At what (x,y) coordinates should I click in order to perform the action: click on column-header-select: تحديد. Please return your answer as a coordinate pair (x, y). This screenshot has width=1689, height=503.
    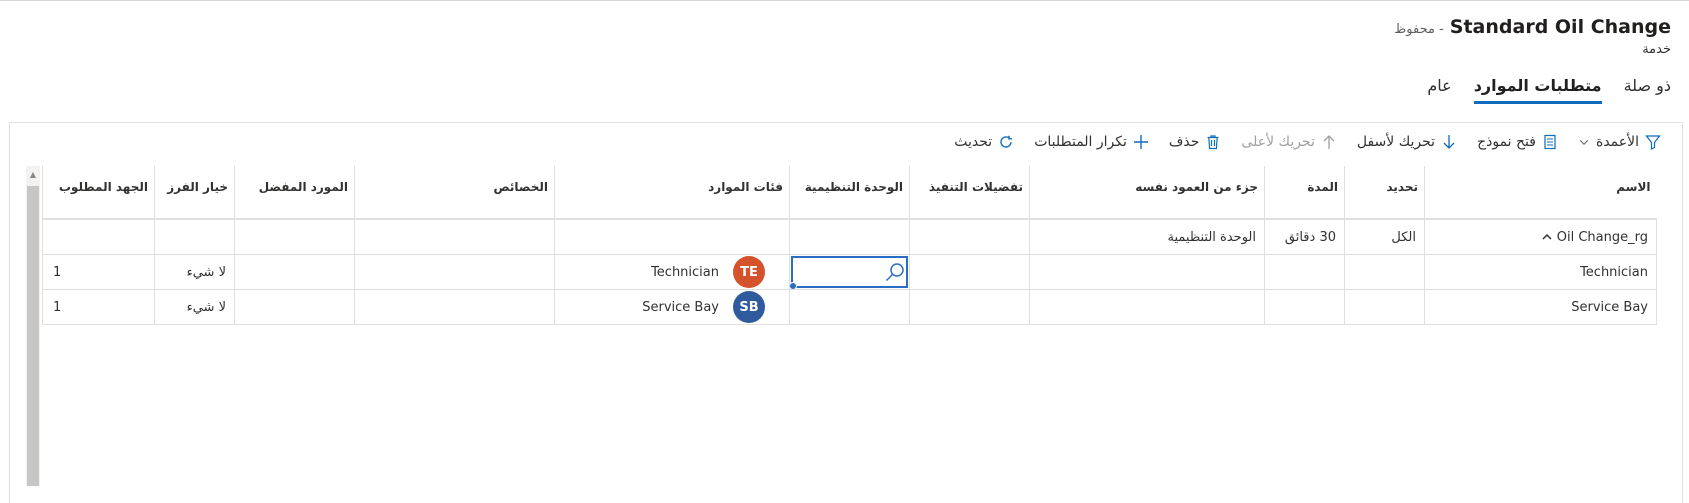
    Looking at the image, I should click on (1384, 193).